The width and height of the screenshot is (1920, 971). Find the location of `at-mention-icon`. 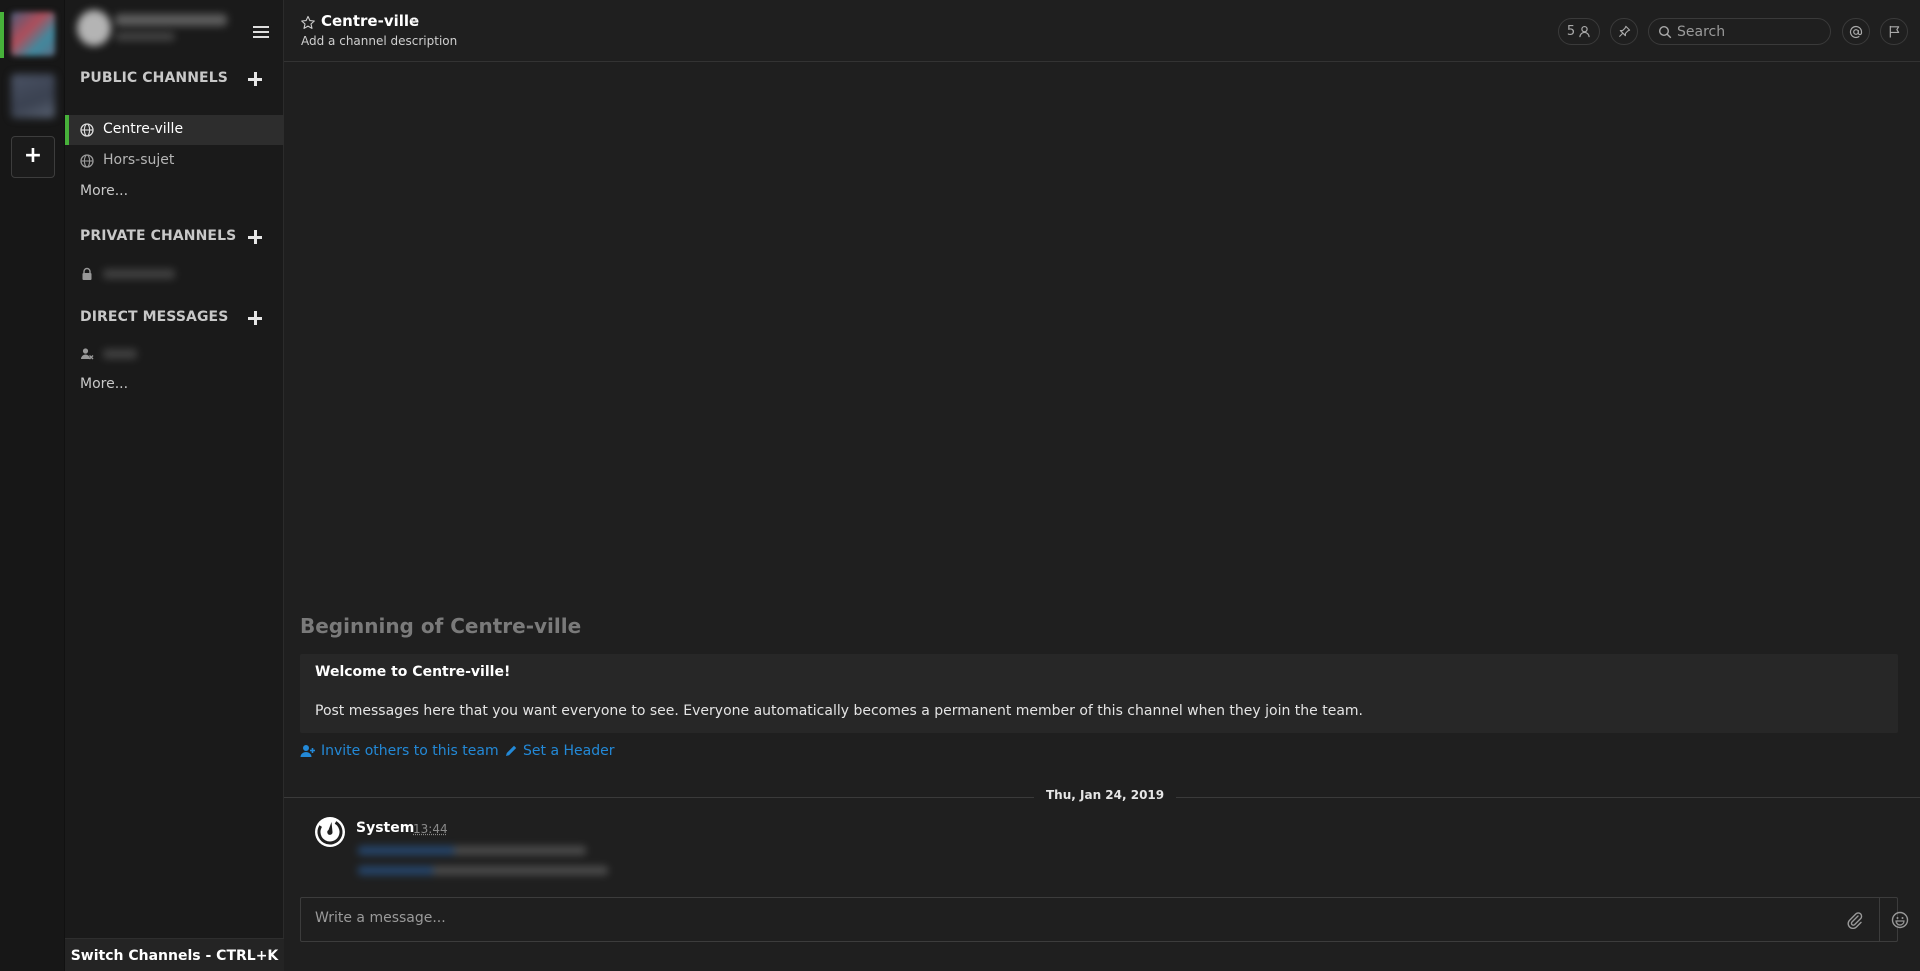

at-mention-icon is located at coordinates (1856, 31).